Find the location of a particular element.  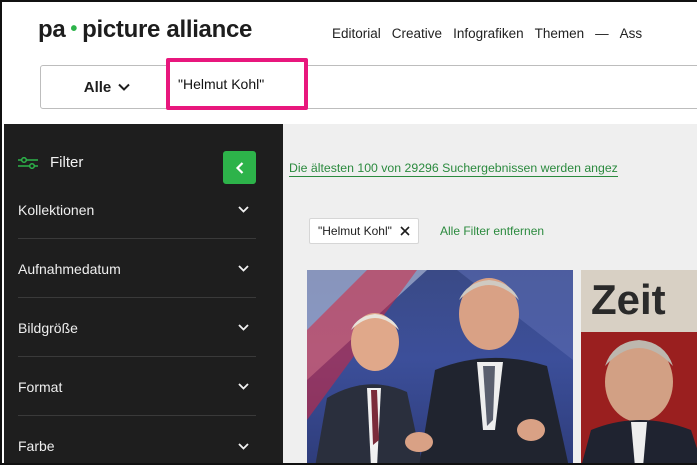

photo-kohl-portrait: Zeit is located at coordinates (639, 366).